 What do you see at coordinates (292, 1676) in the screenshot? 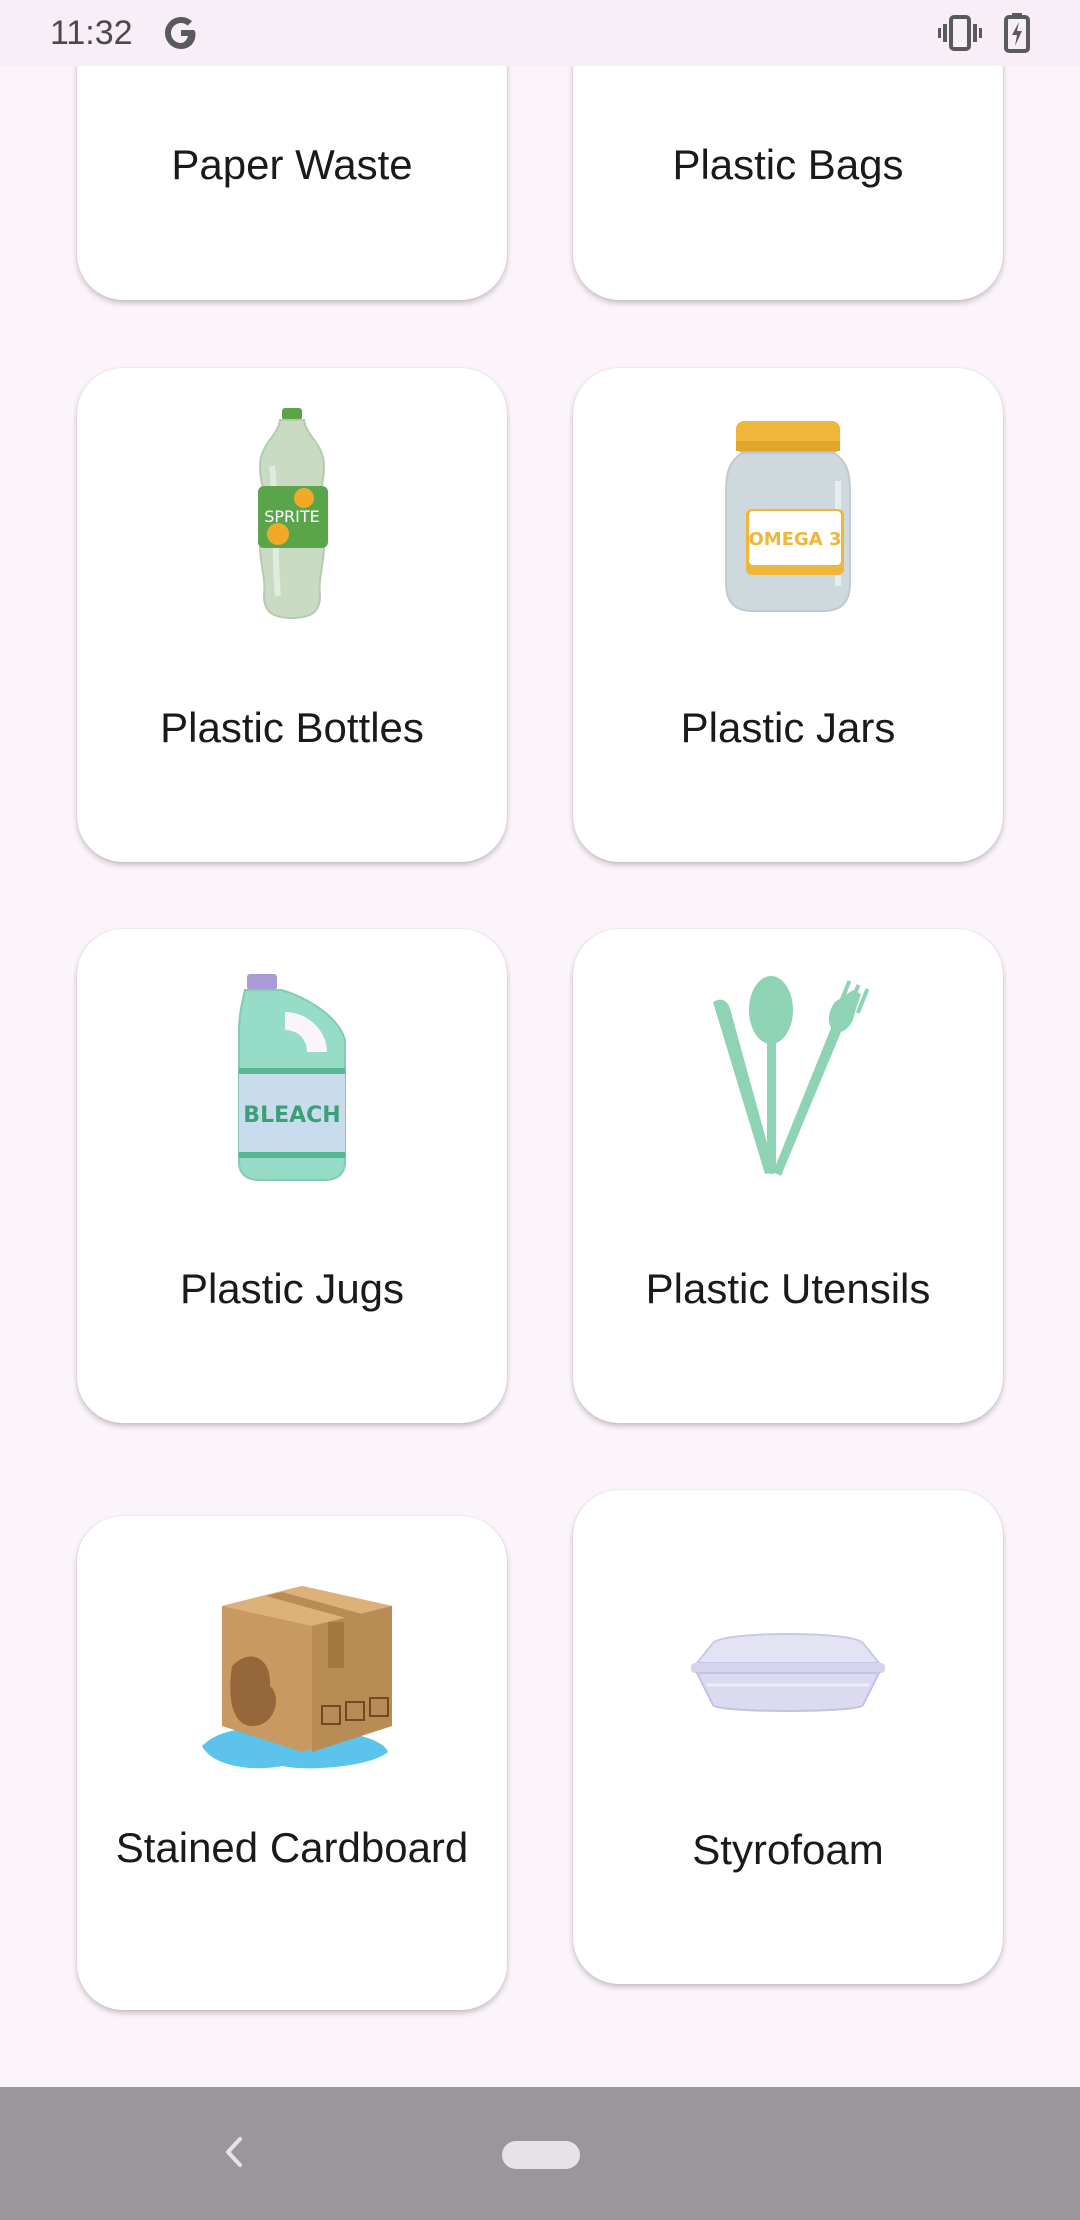
I see `stained-cardboard-image` at bounding box center [292, 1676].